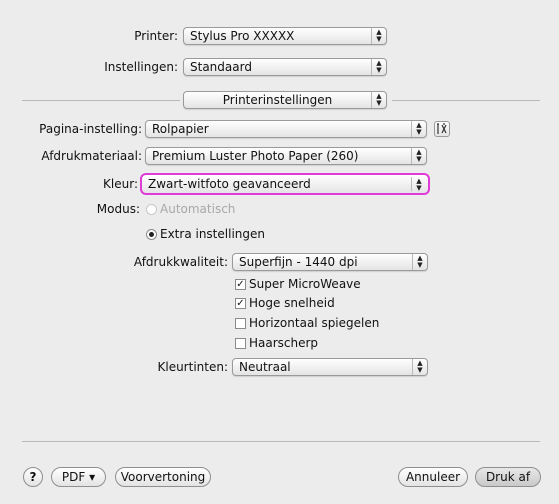  I want to click on mode-custom-label: Extra instellingen, so click(212, 234).